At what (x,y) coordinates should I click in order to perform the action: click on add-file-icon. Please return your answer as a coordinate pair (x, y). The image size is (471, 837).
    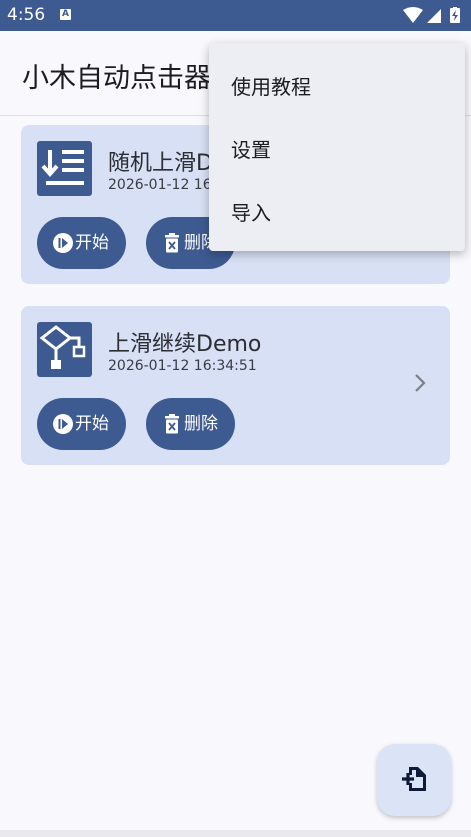
    Looking at the image, I should click on (414, 779).